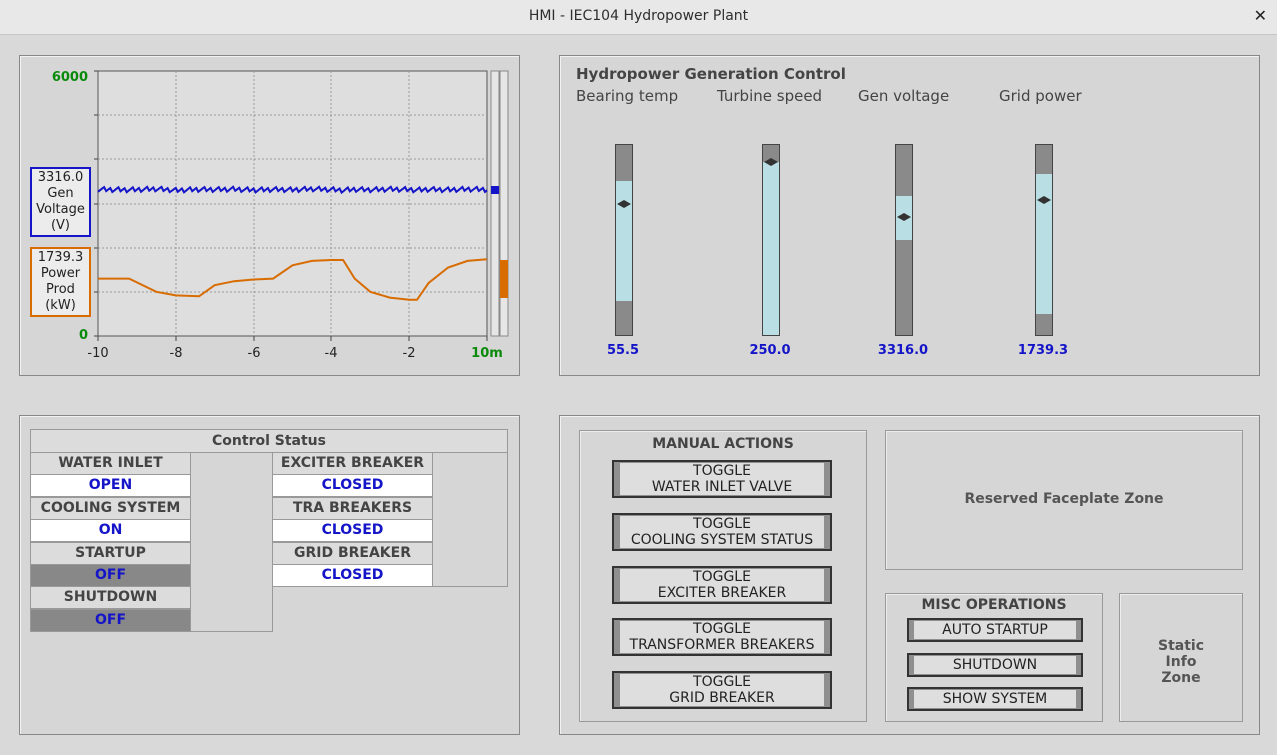  I want to click on cooling-system-label: COOLING SYSTEM, so click(110, 508).